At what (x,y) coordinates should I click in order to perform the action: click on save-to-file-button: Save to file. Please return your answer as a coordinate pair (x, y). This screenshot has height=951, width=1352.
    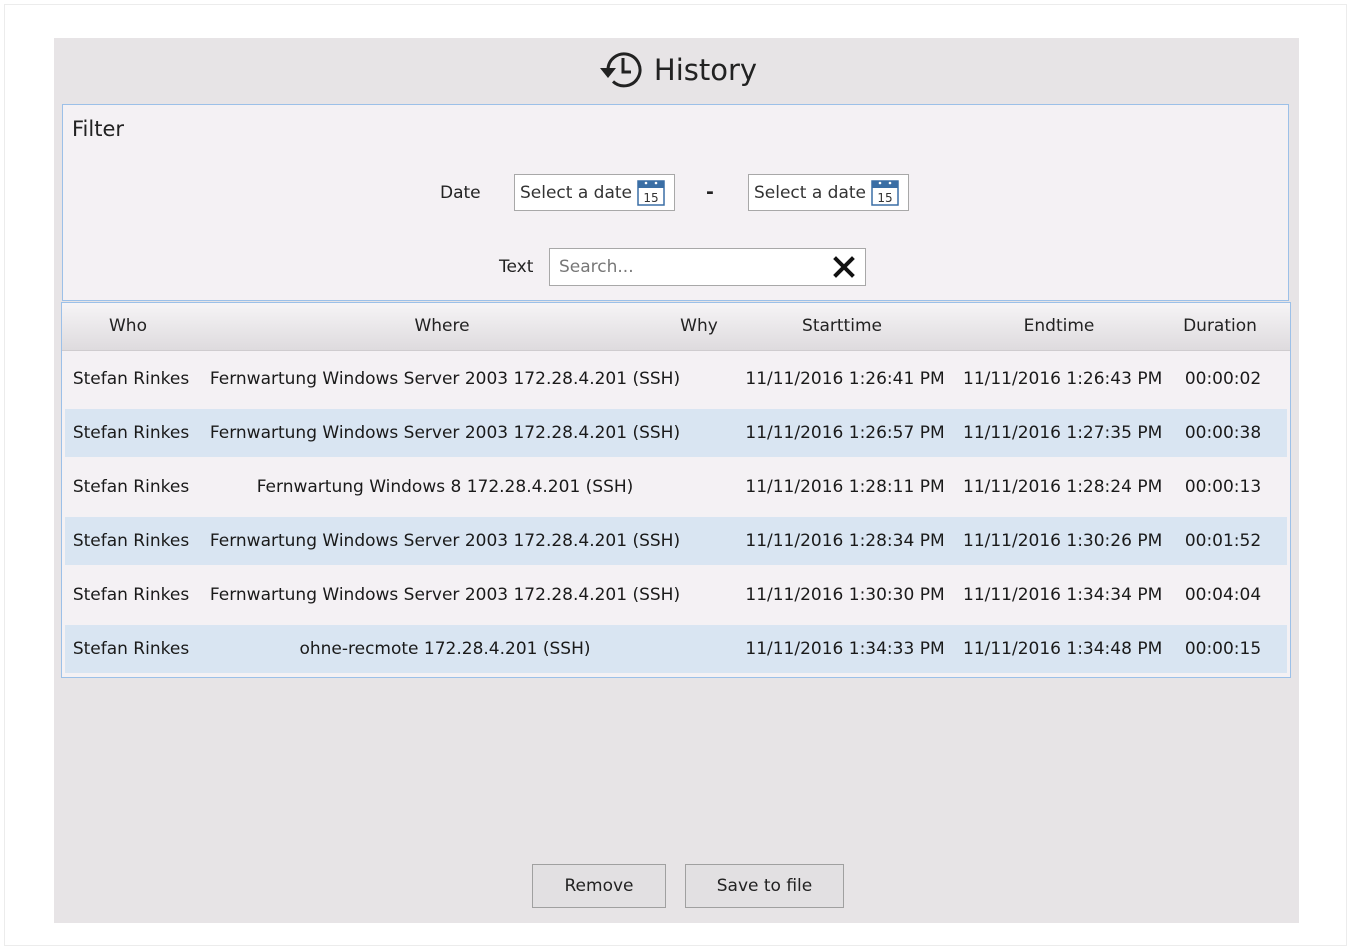
    Looking at the image, I should click on (764, 886).